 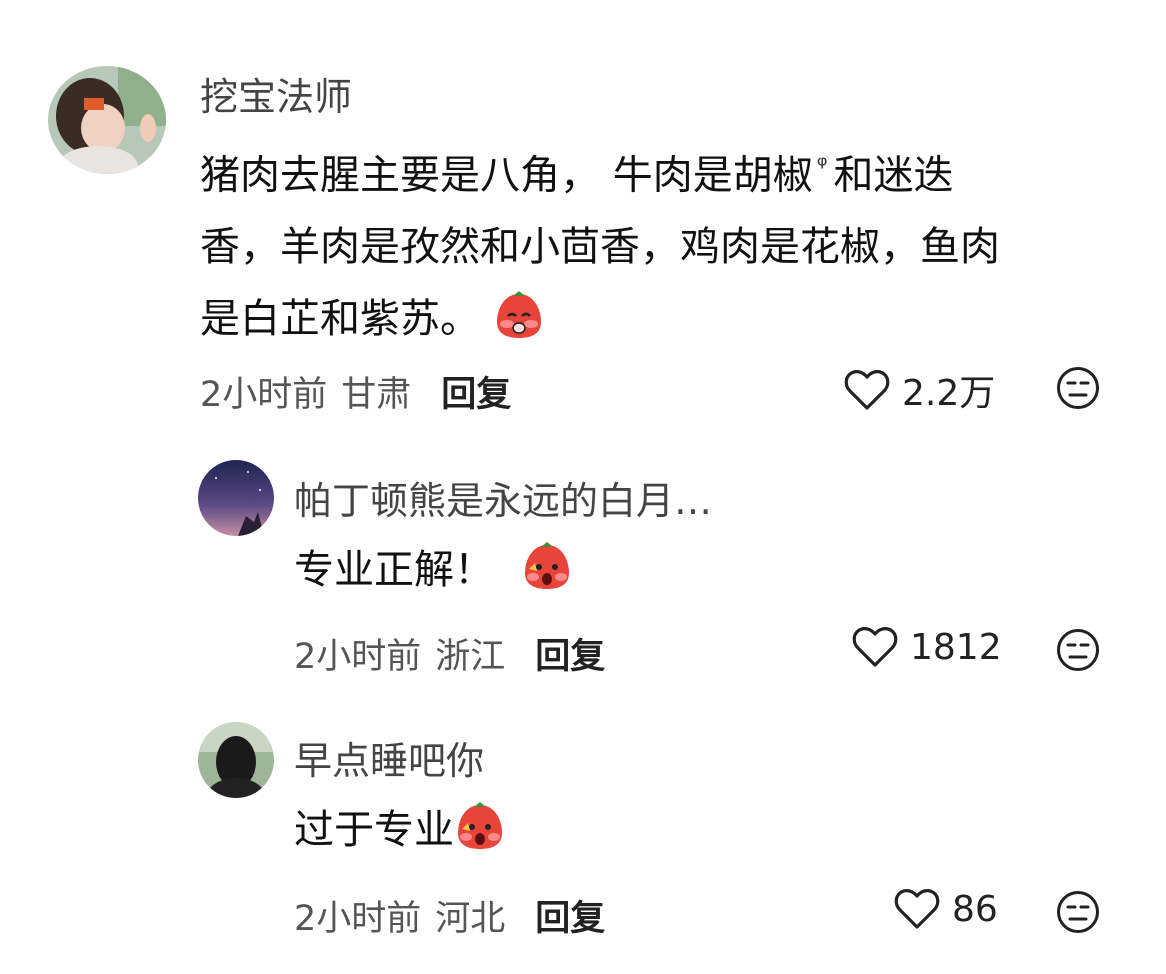 I want to click on comment-text-line: 是白芷和紫苏。, so click(x=340, y=319).